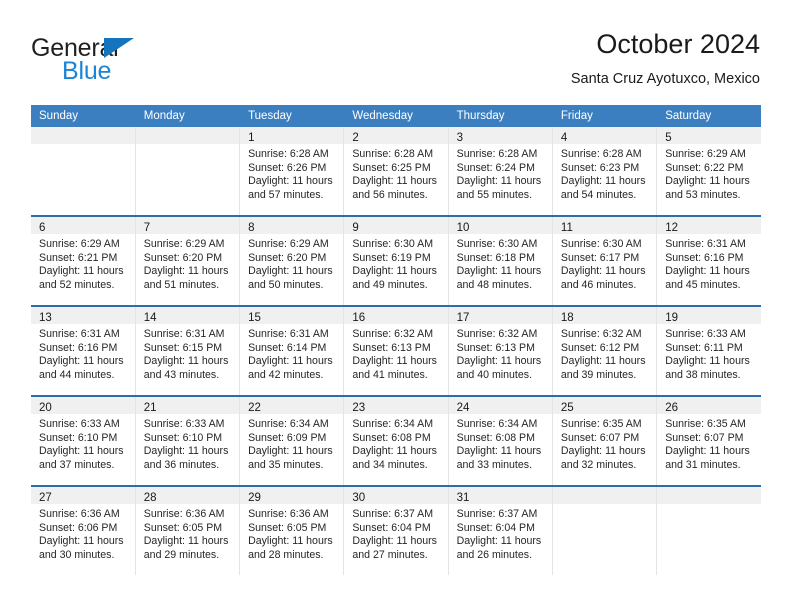 The image size is (792, 612). What do you see at coordinates (150, 318) in the screenshot?
I see `day-number: 14` at bounding box center [150, 318].